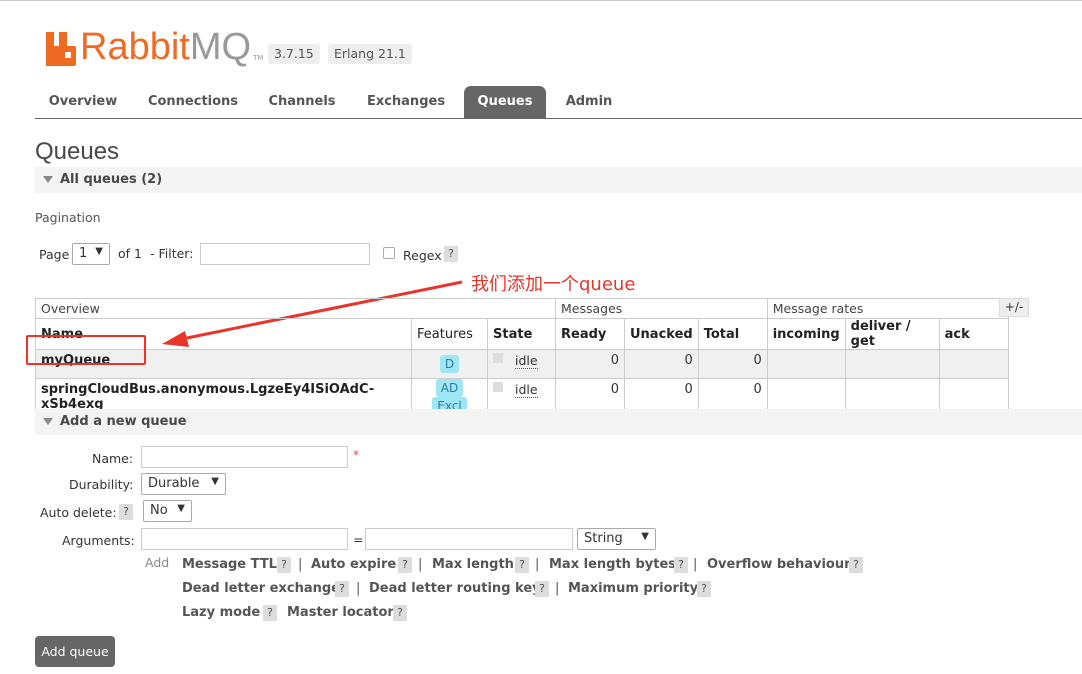 The height and width of the screenshot is (674, 1082). What do you see at coordinates (342, 589) in the screenshot?
I see `dead-letter-exchange-help-icon: ?` at bounding box center [342, 589].